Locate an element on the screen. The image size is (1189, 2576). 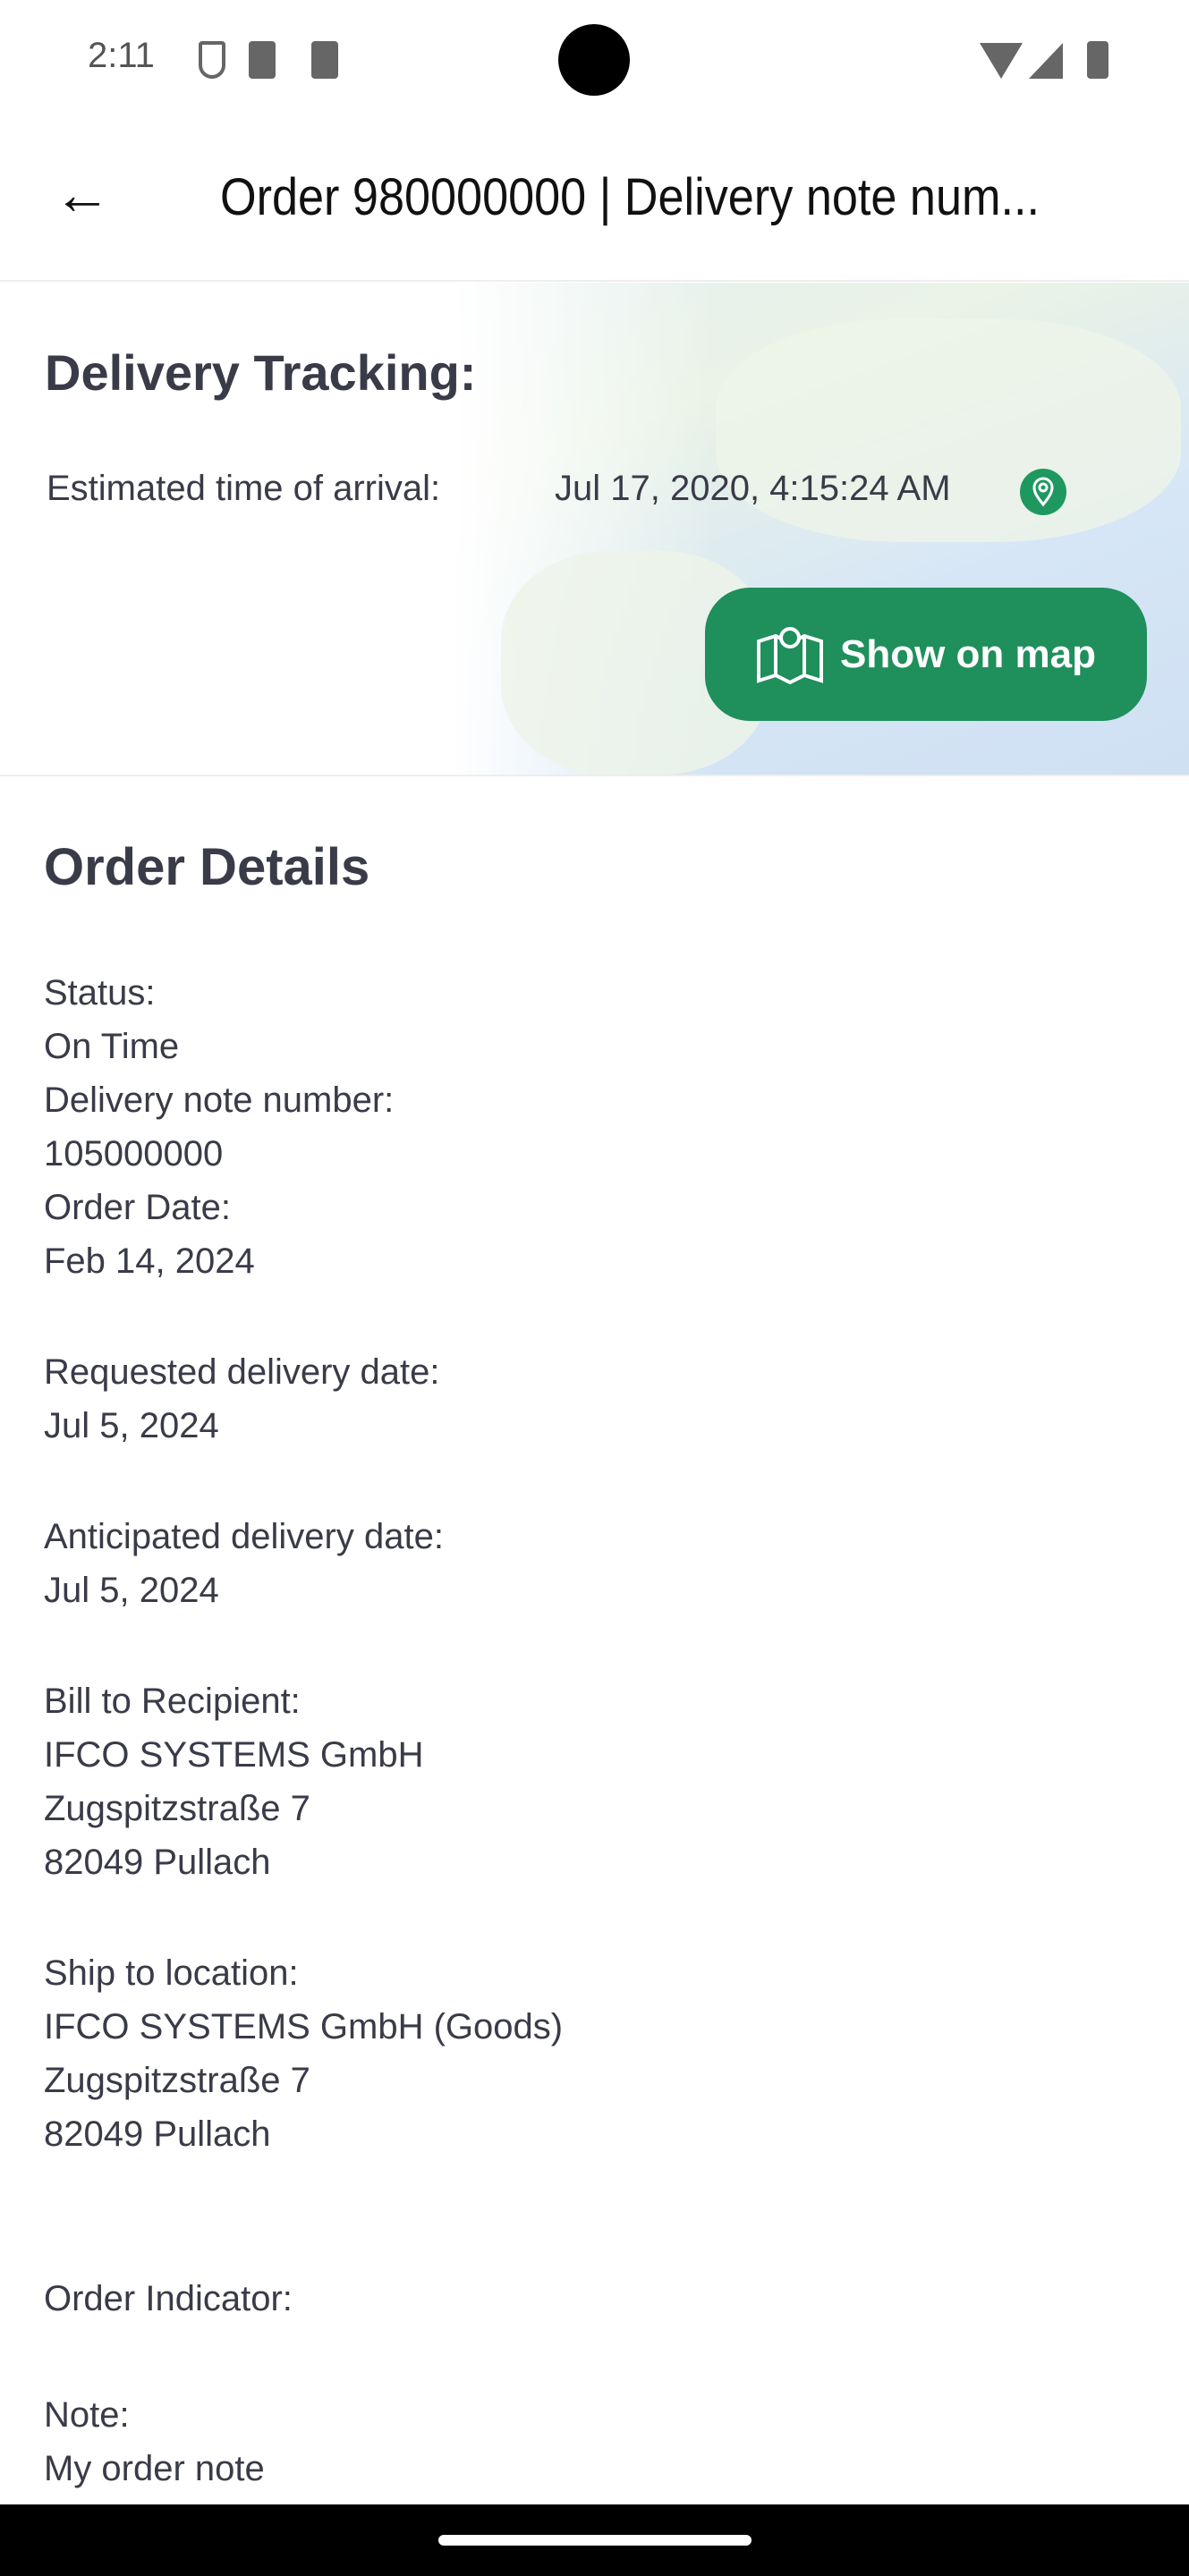
ship-to-line: Zugspitzstraße 7 is located at coordinates (177, 2080).